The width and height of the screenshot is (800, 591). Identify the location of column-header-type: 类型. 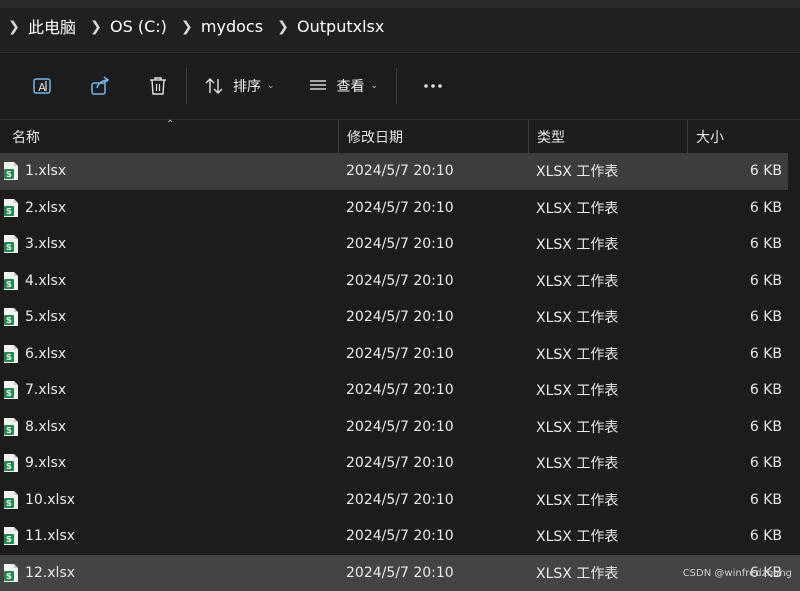
(607, 136).